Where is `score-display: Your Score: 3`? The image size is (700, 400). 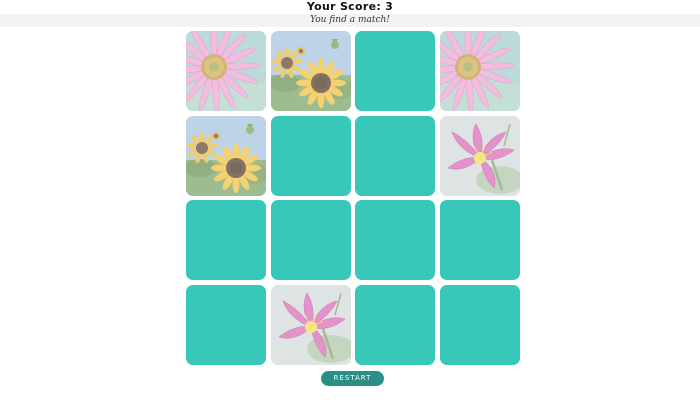 score-display: Your Score: 3 is located at coordinates (350, 6).